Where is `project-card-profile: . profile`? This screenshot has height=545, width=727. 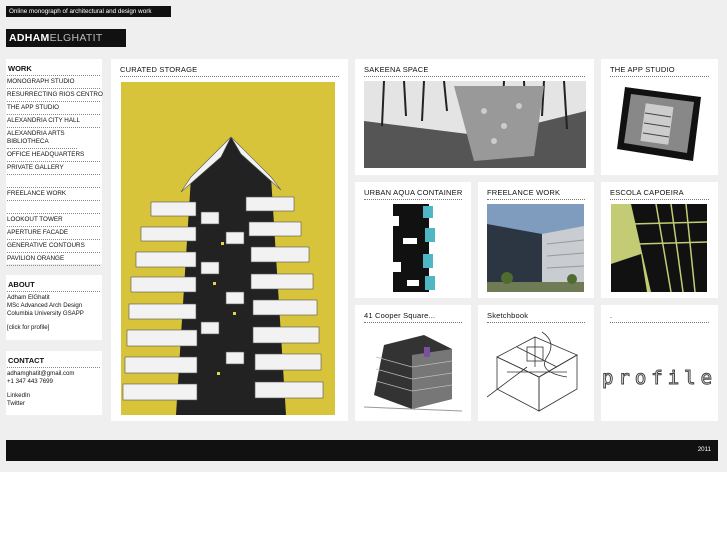 project-card-profile: . profile is located at coordinates (659, 363).